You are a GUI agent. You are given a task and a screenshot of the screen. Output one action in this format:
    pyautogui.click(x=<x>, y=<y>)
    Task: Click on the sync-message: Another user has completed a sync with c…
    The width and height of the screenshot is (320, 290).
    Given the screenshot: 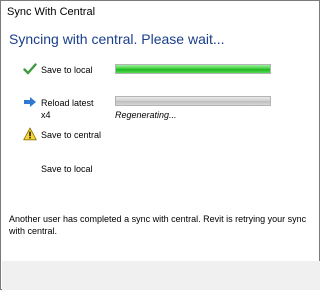 What is the action you would take?
    pyautogui.click(x=158, y=225)
    